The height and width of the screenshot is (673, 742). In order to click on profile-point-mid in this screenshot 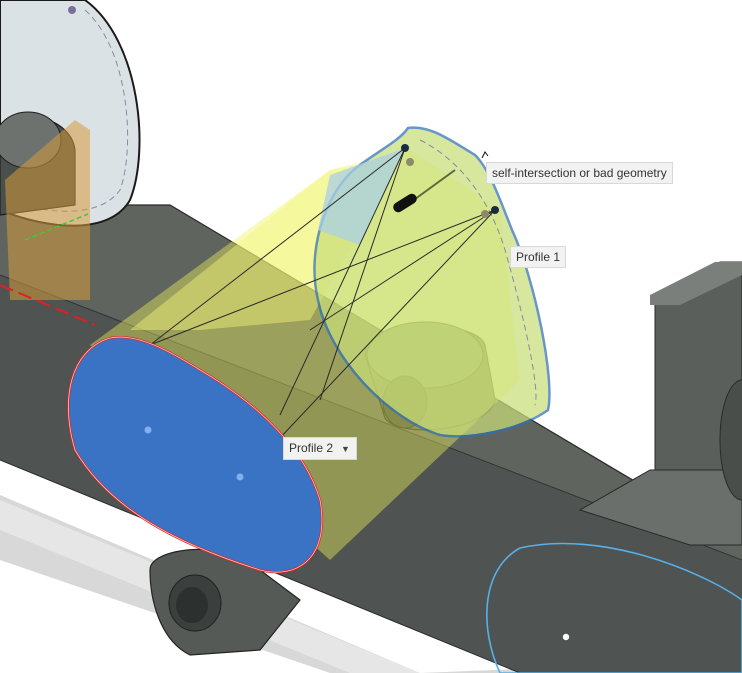, I will do `click(410, 162)`.